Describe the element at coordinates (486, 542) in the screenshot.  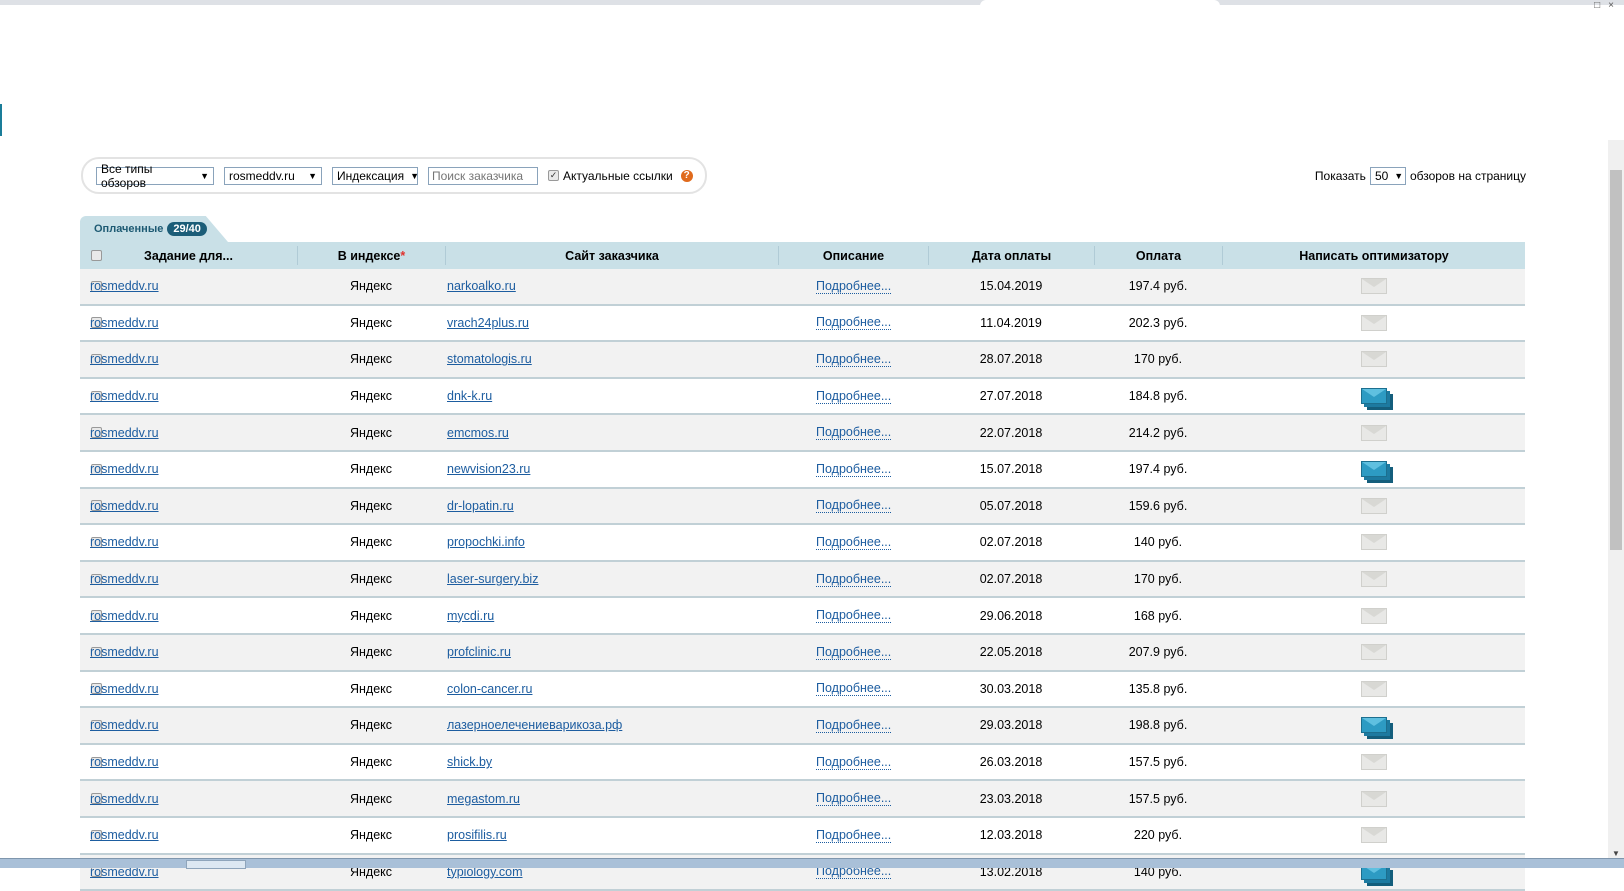
I see `site-link: propochki.info` at that location.